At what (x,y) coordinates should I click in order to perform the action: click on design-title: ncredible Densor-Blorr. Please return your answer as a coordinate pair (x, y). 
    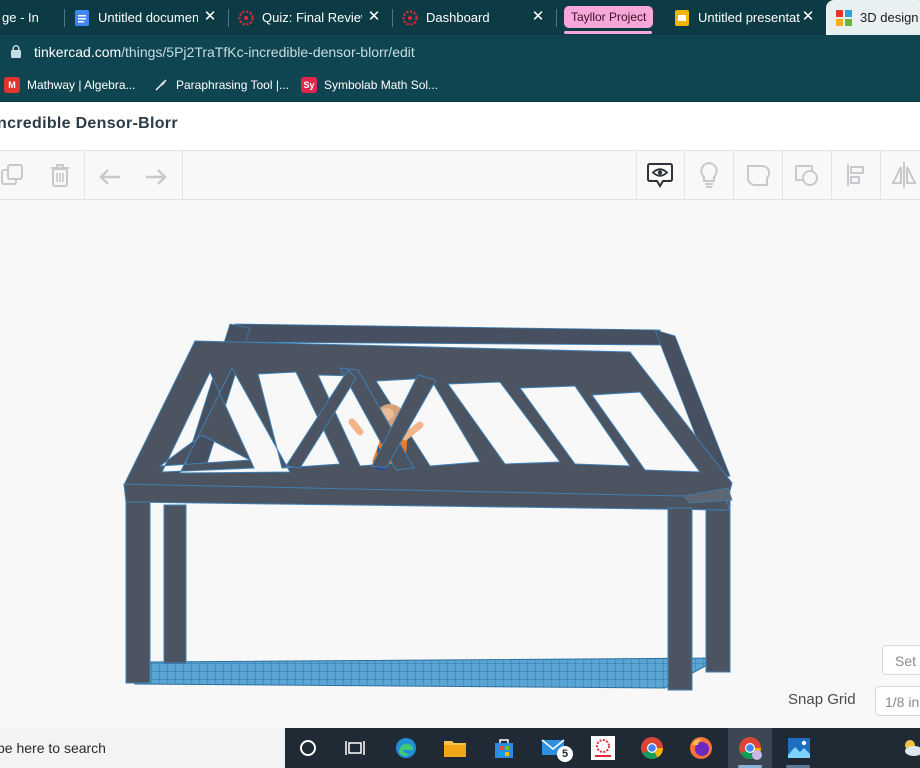
    Looking at the image, I should click on (89, 124).